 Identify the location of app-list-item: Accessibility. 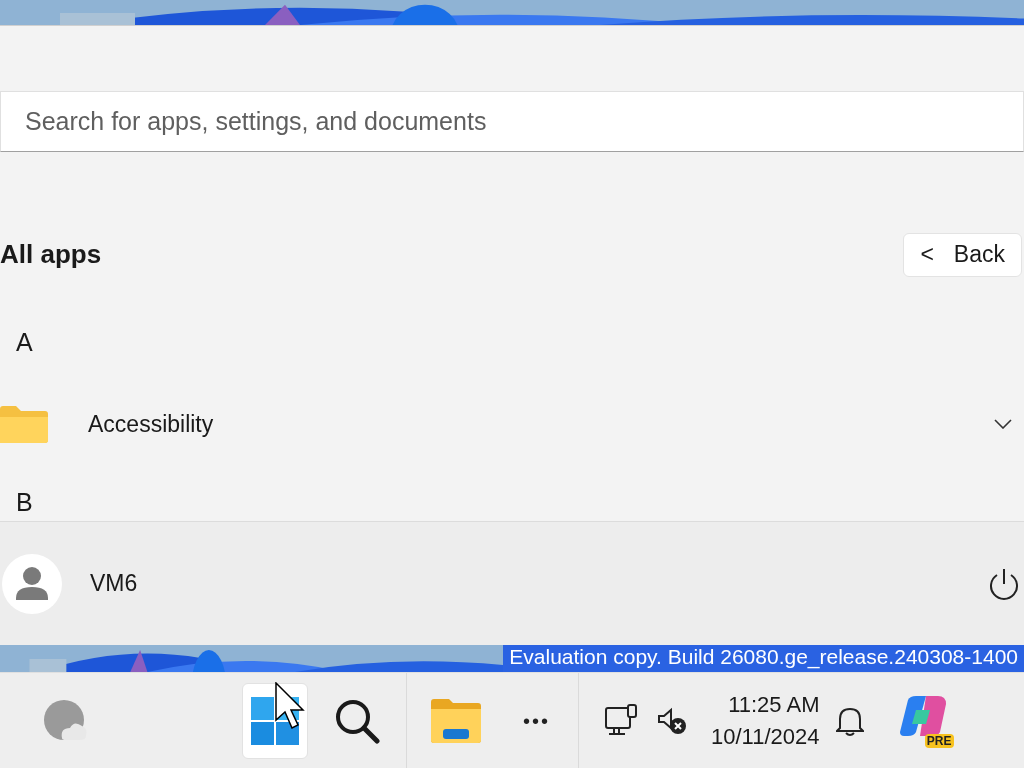
(512, 424).